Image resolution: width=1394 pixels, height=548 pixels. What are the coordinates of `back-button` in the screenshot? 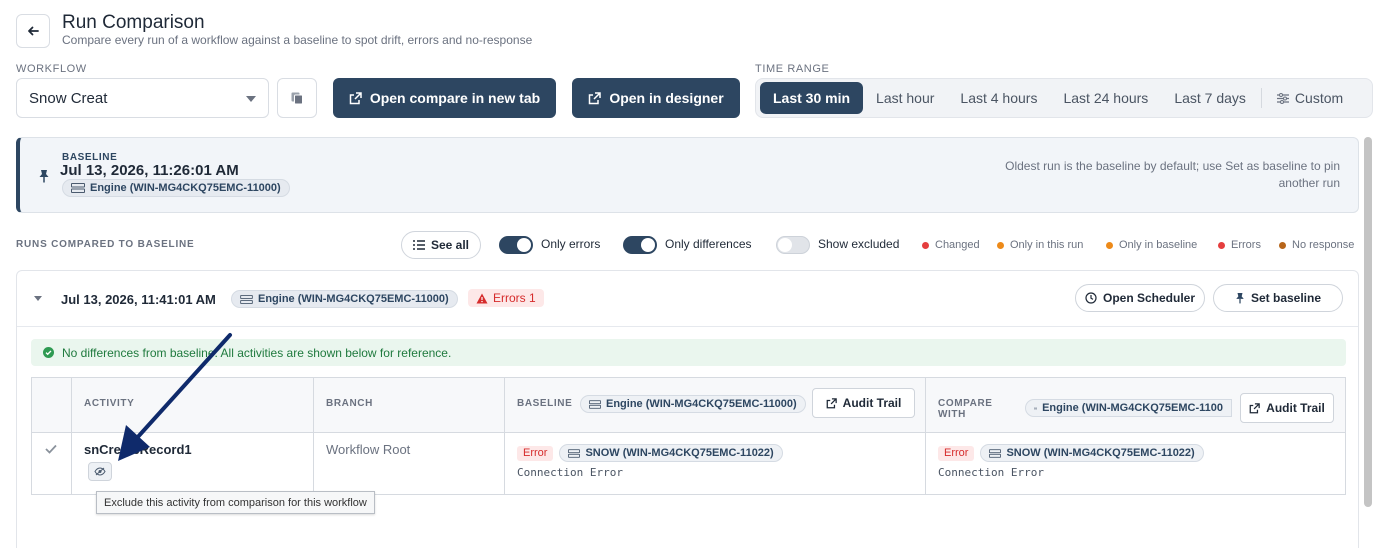 It's located at (33, 31).